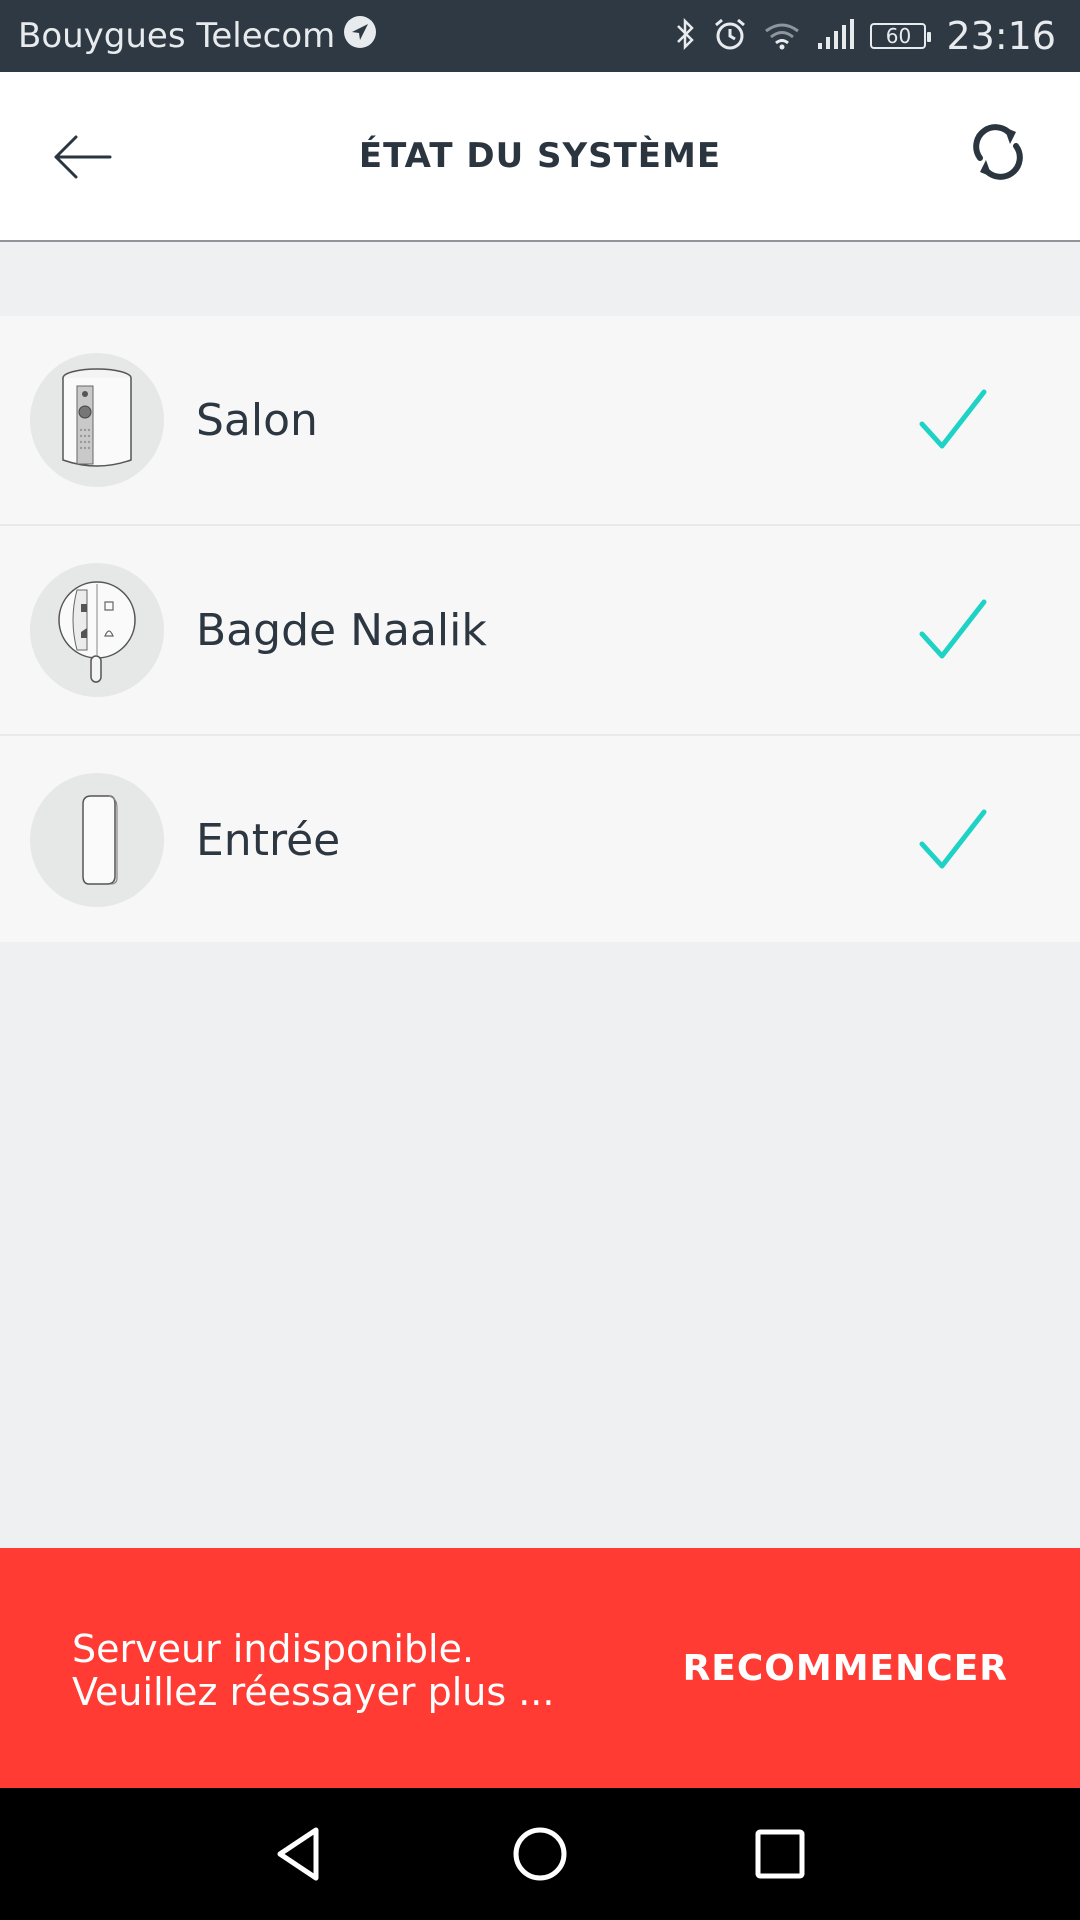 This screenshot has width=1080, height=1920. Describe the element at coordinates (268, 840) in the screenshot. I see `device-name: Entrée` at that location.